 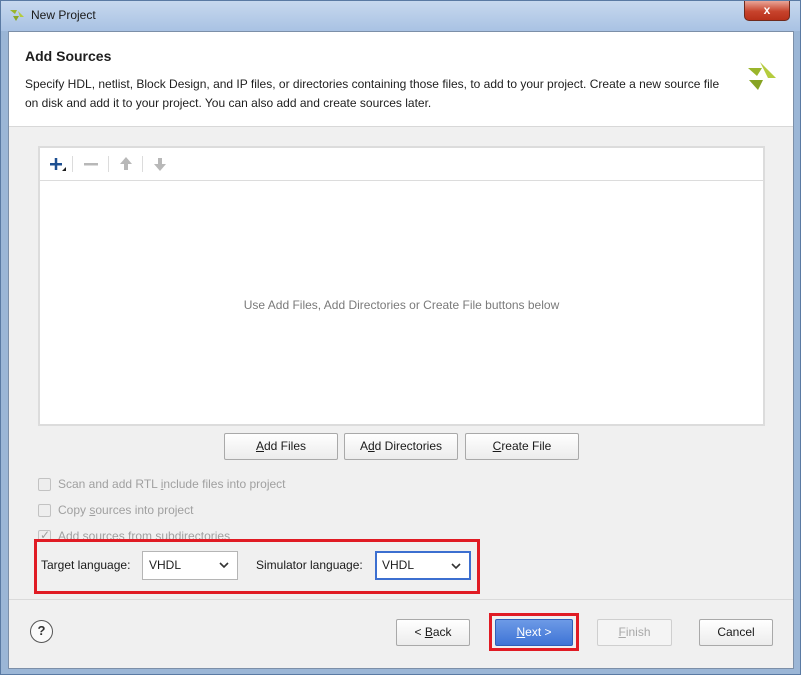 I want to click on add-directories-prefix: A, so click(x=363, y=446).